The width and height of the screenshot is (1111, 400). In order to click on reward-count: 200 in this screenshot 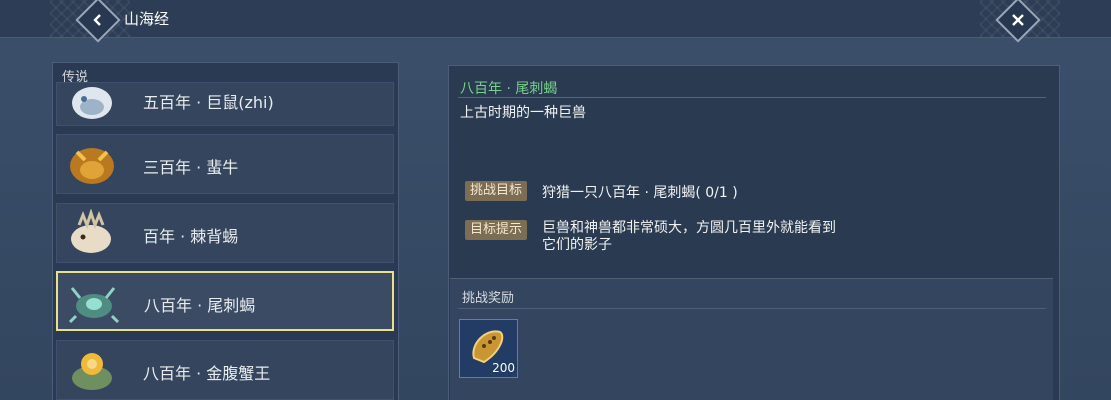, I will do `click(503, 368)`.